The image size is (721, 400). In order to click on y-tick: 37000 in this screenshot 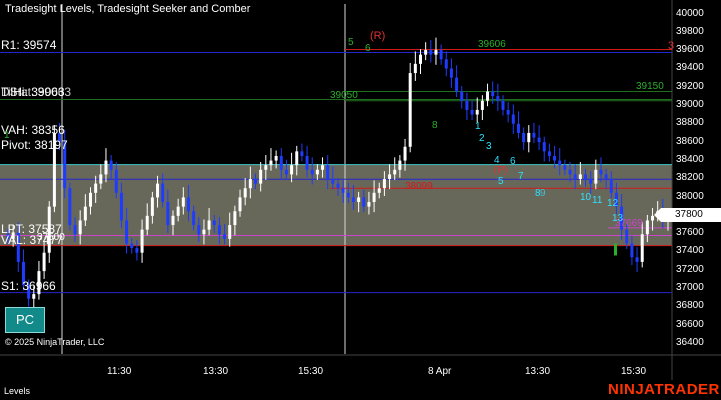, I will do `click(690, 287)`.